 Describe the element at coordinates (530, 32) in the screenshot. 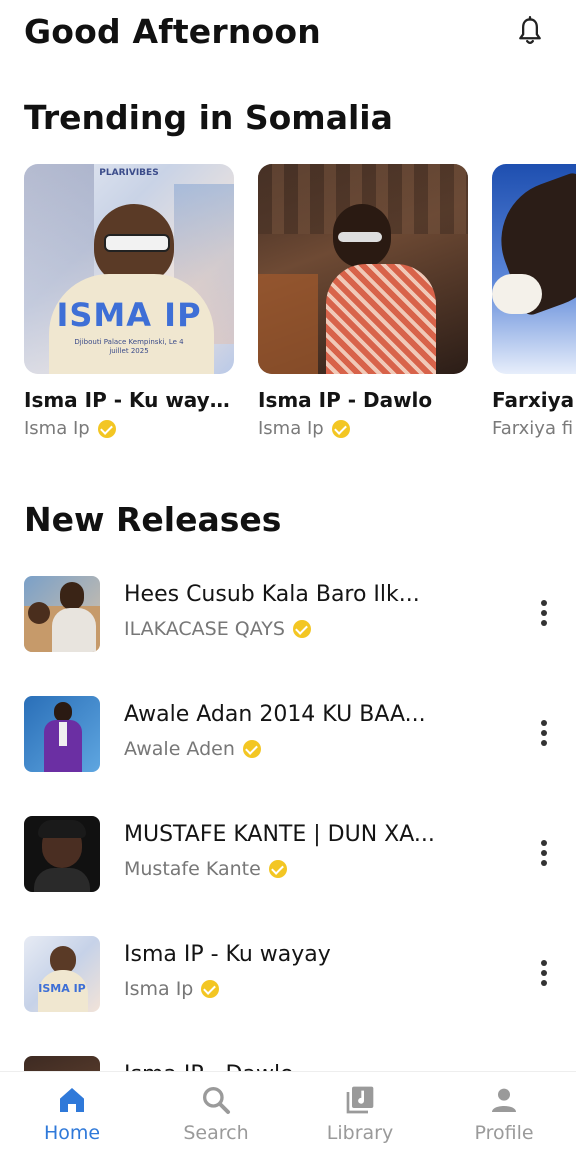

I see `bell-icon` at that location.